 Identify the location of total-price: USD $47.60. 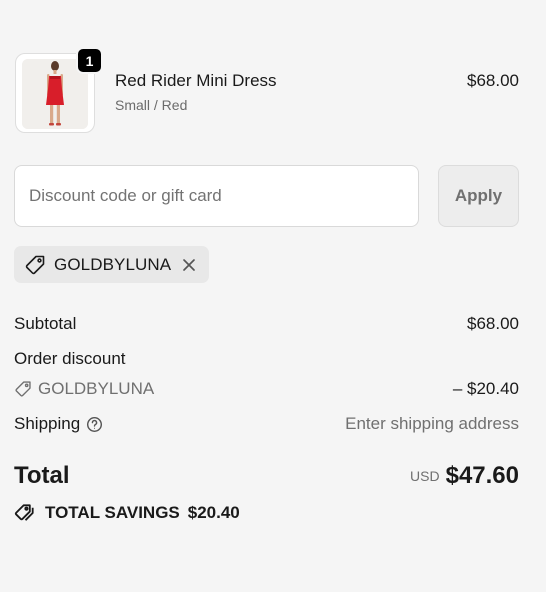
(464, 476).